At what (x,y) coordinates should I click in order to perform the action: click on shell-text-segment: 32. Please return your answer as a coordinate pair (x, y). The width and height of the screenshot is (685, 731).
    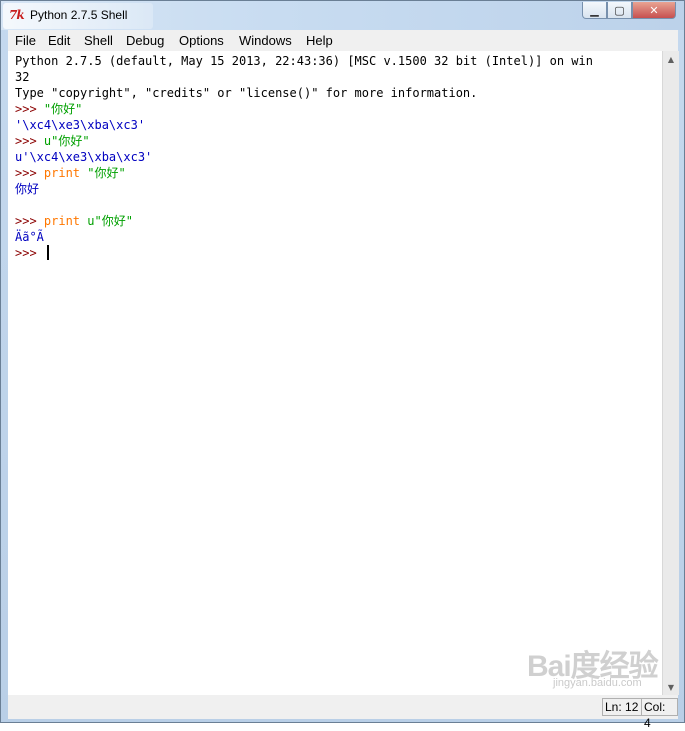
    Looking at the image, I should click on (22, 77).